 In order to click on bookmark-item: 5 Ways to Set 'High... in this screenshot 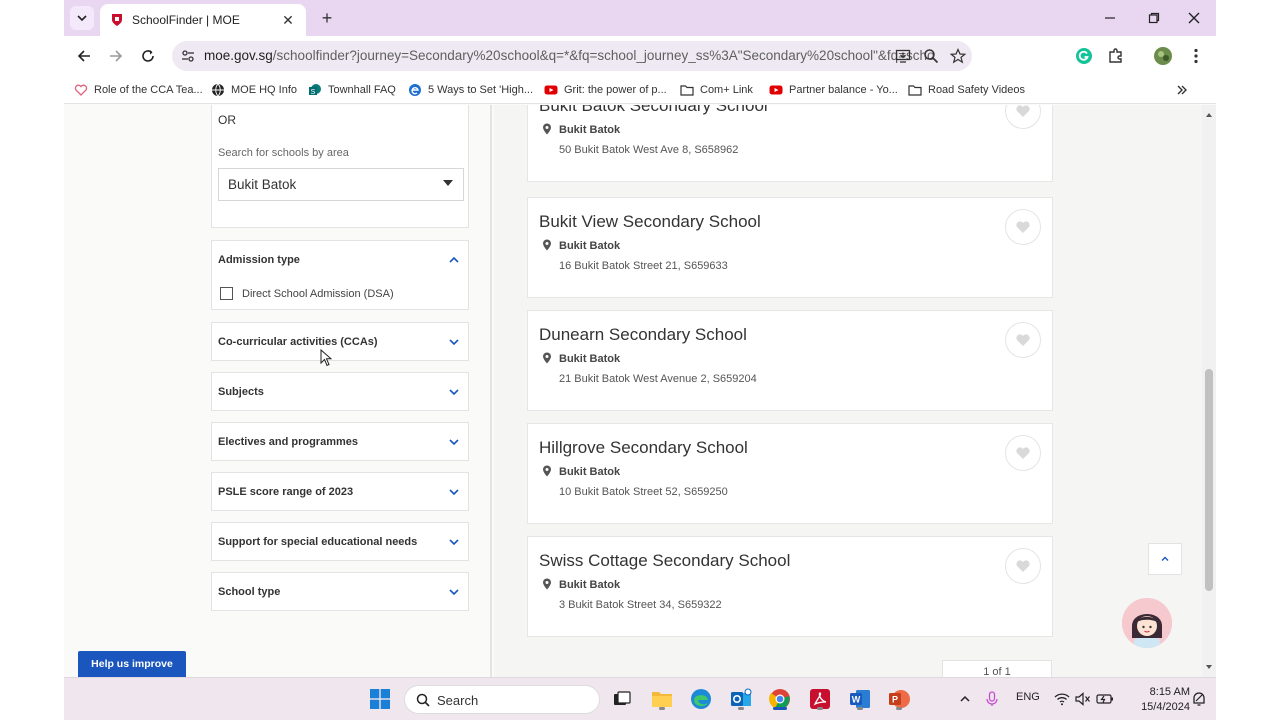, I will do `click(470, 90)`.